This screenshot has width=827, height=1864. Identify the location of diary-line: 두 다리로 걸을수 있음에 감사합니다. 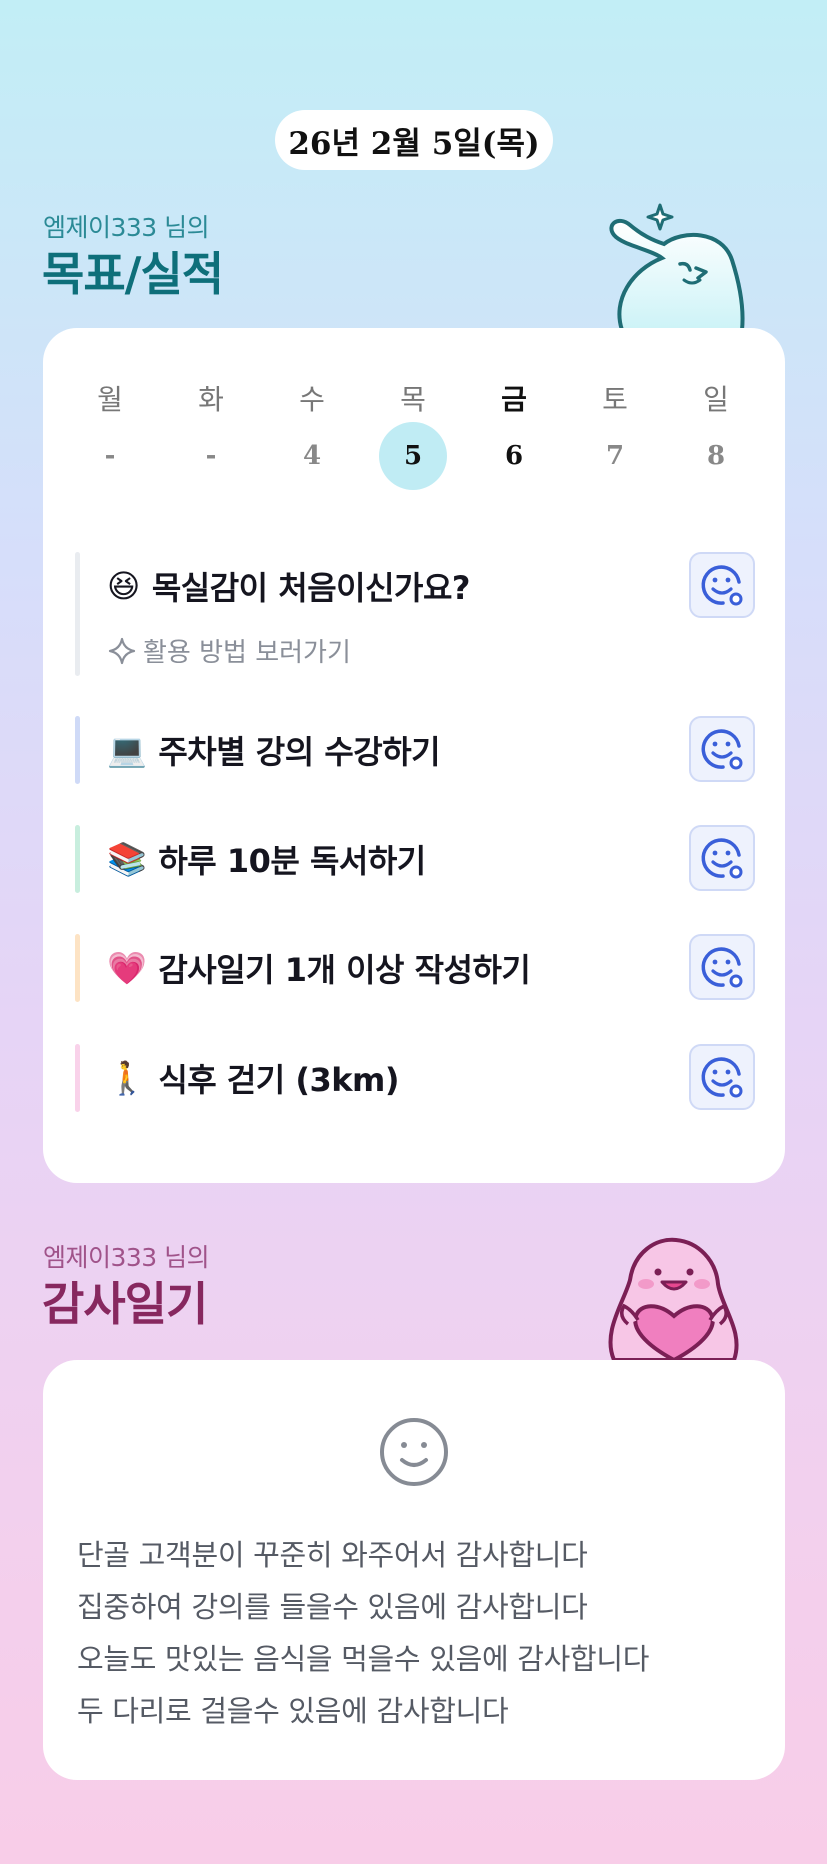
(293, 1711).